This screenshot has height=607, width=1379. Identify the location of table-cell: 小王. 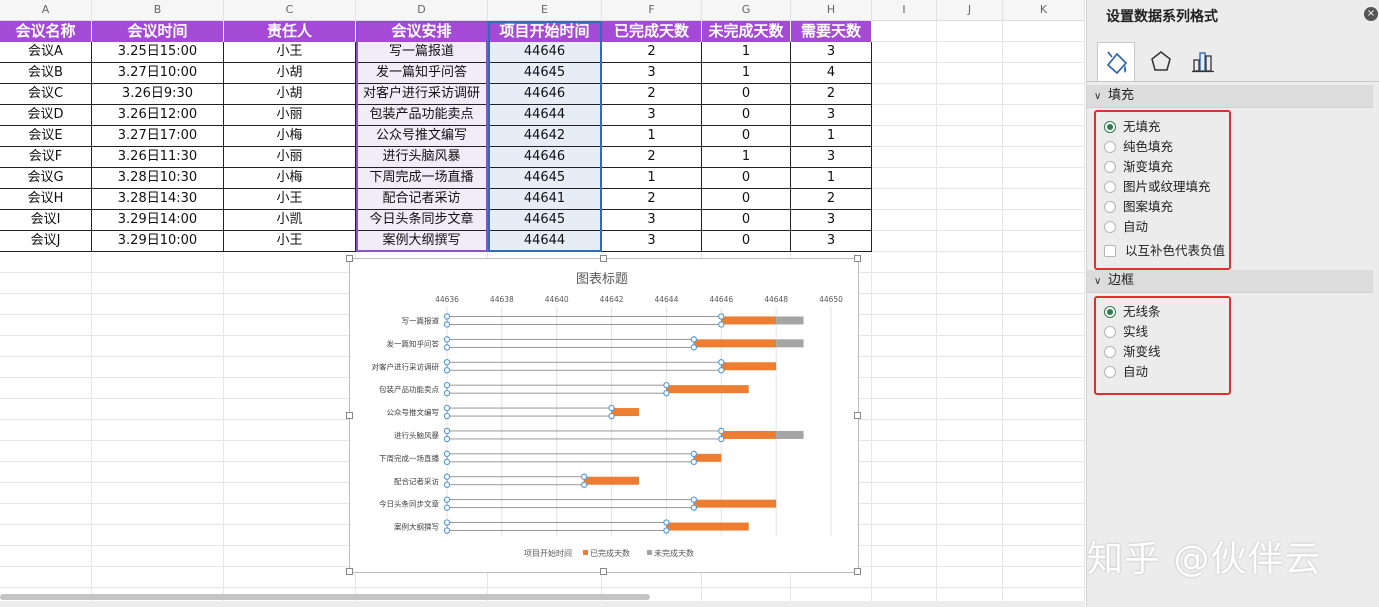
(290, 241).